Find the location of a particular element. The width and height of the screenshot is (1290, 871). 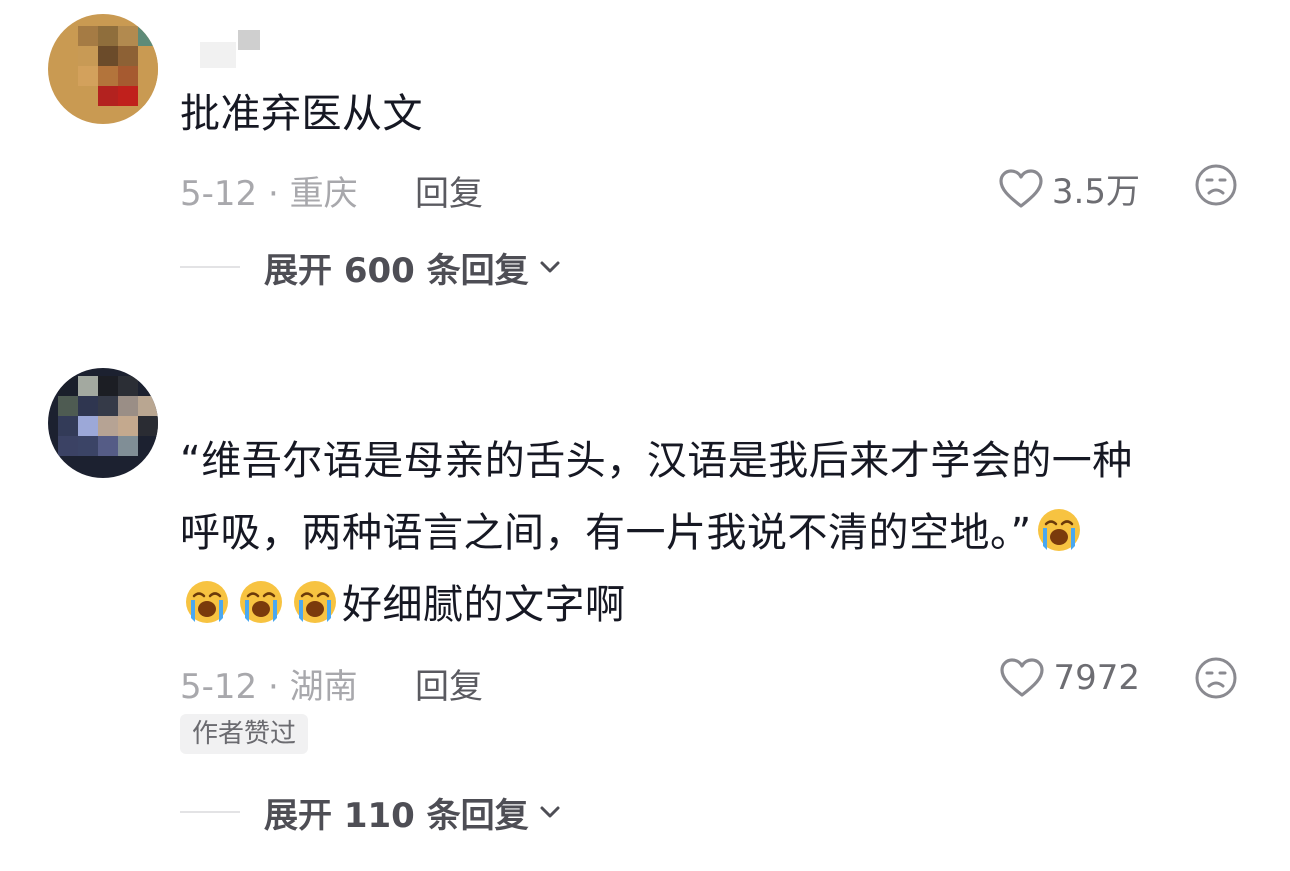

expand-label: 展开 600 条回复 is located at coordinates (396, 270).